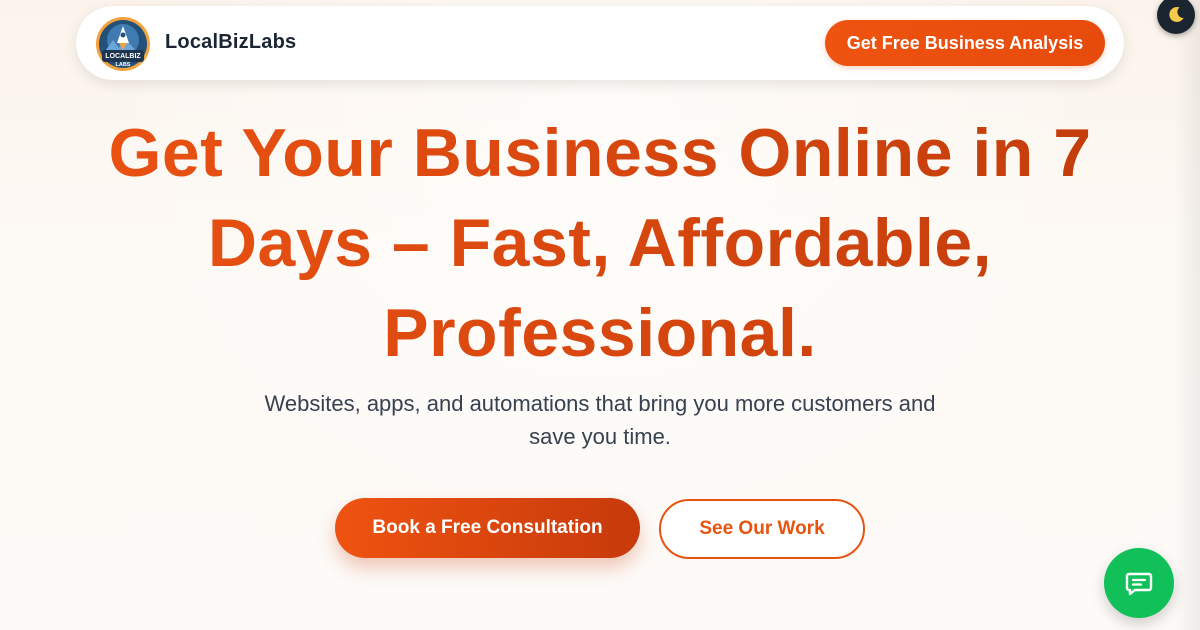  What do you see at coordinates (487, 528) in the screenshot?
I see `book-consultation-button: Book a Free Consultation` at bounding box center [487, 528].